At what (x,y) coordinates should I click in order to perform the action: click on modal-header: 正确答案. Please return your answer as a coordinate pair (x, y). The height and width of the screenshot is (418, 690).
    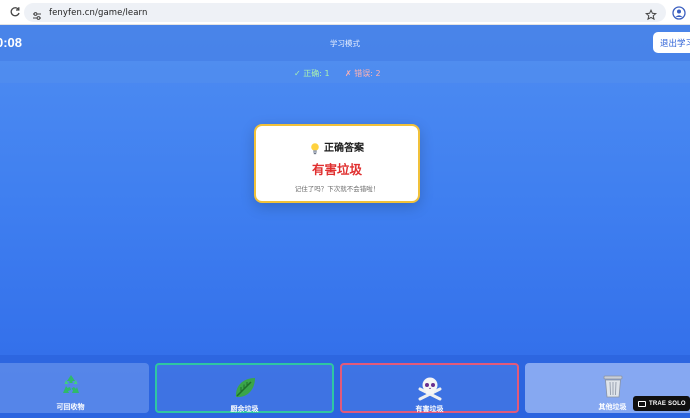
    Looking at the image, I should click on (337, 147).